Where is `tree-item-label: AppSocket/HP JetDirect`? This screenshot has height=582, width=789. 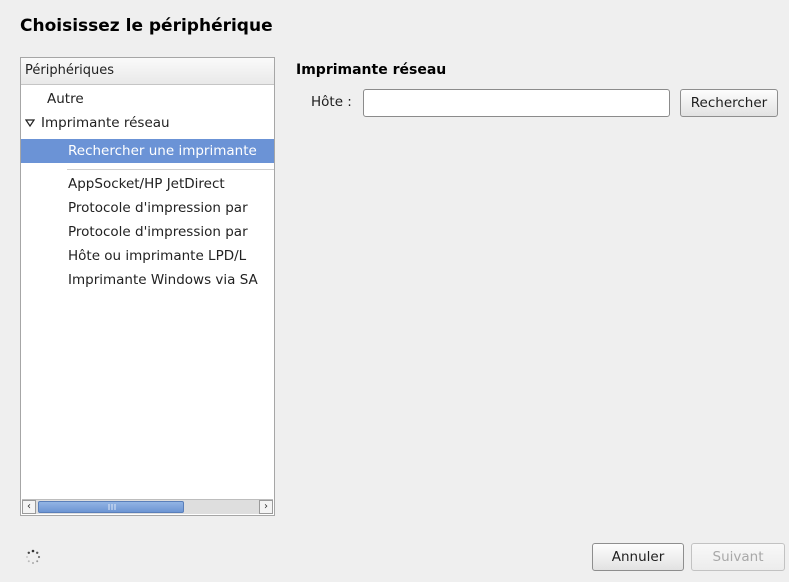
tree-item-label: AppSocket/HP JetDirect is located at coordinates (146, 184).